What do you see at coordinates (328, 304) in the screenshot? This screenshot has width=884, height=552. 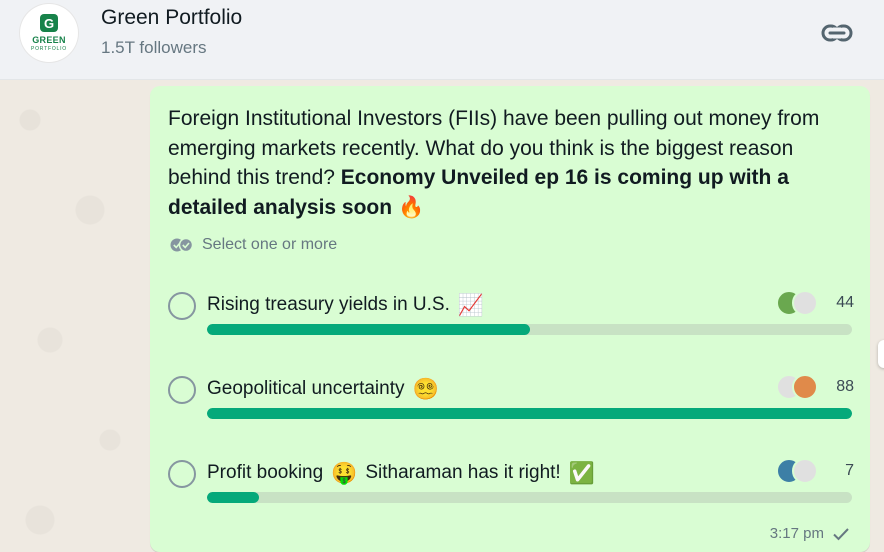 I see `poll-option-text: Rising treasury yields in U.S.` at bounding box center [328, 304].